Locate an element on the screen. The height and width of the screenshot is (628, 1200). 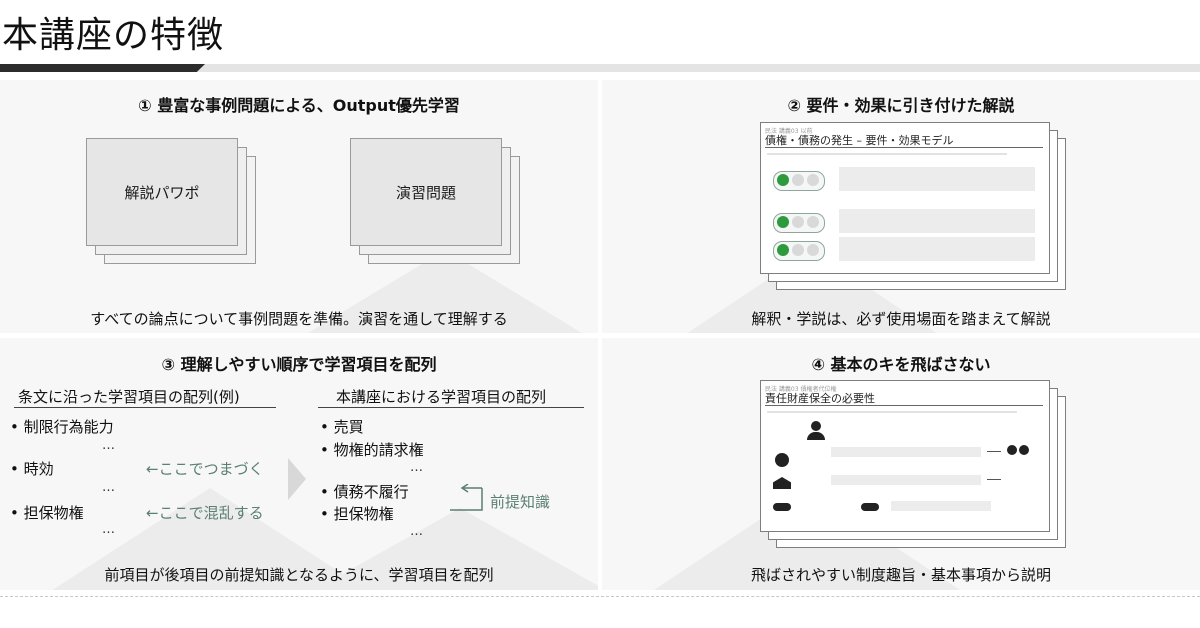
lecture-slides-card: 解説パワポ is located at coordinates (162, 192).